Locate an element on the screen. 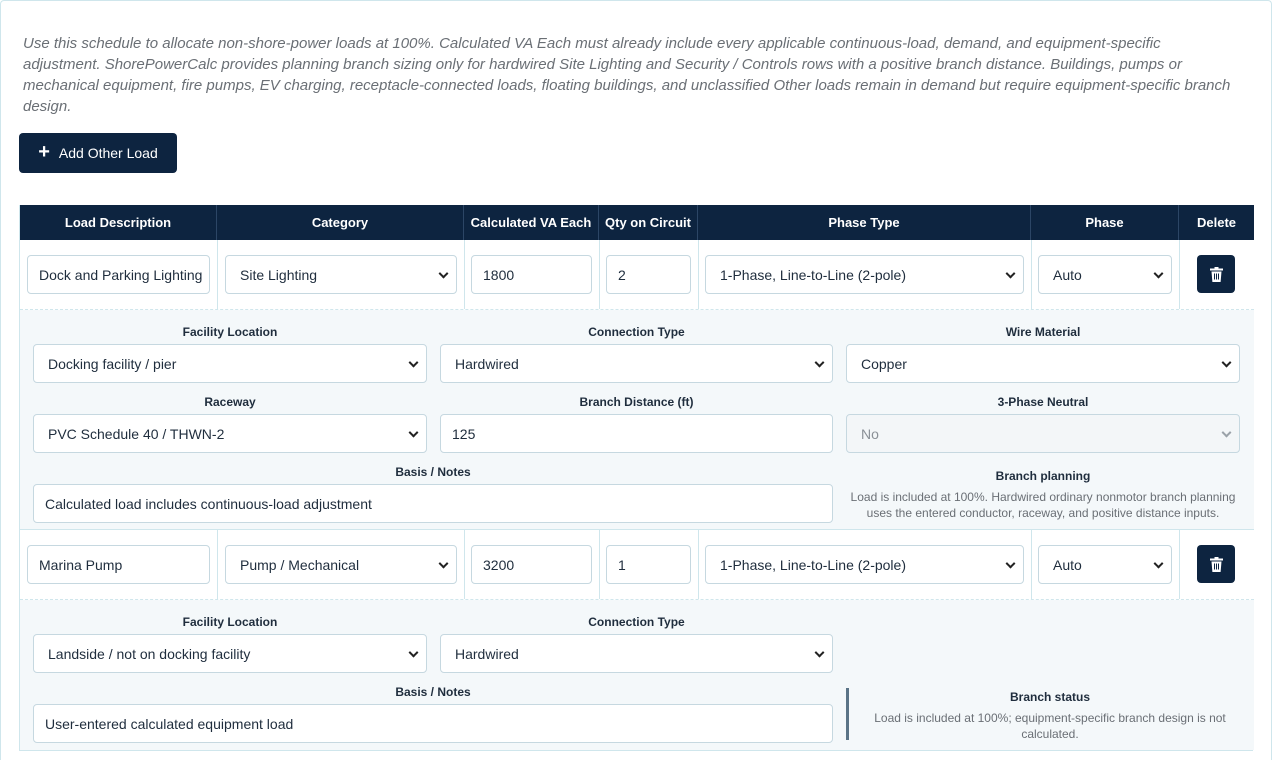 The height and width of the screenshot is (760, 1272). raceway-label: Raceway is located at coordinates (230, 402).